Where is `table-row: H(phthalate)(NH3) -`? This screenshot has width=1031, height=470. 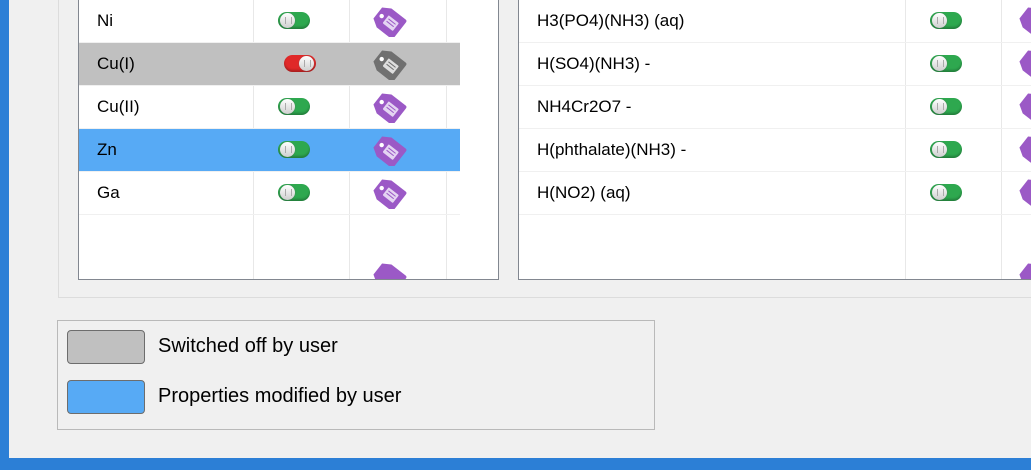
table-row: H(phthalate)(NH3) - is located at coordinates (775, 150).